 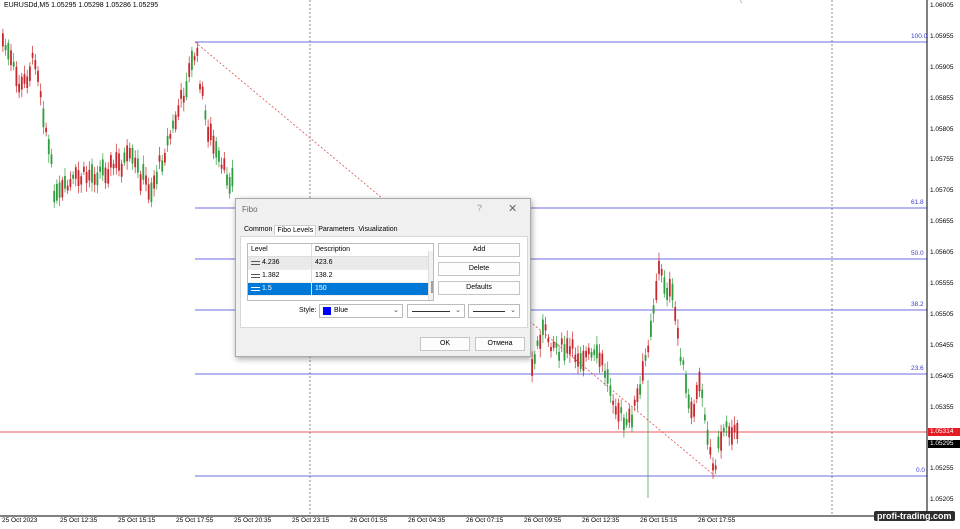 I want to click on delete-button: Delete, so click(x=479, y=269).